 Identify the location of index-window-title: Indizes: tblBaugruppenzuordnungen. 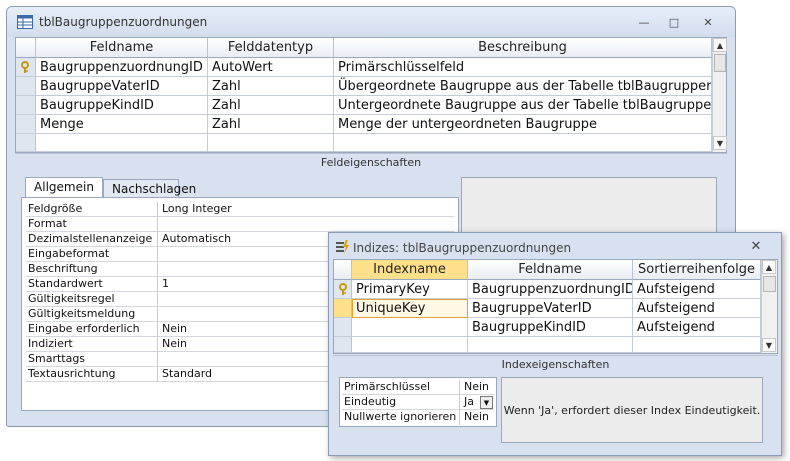
(462, 248).